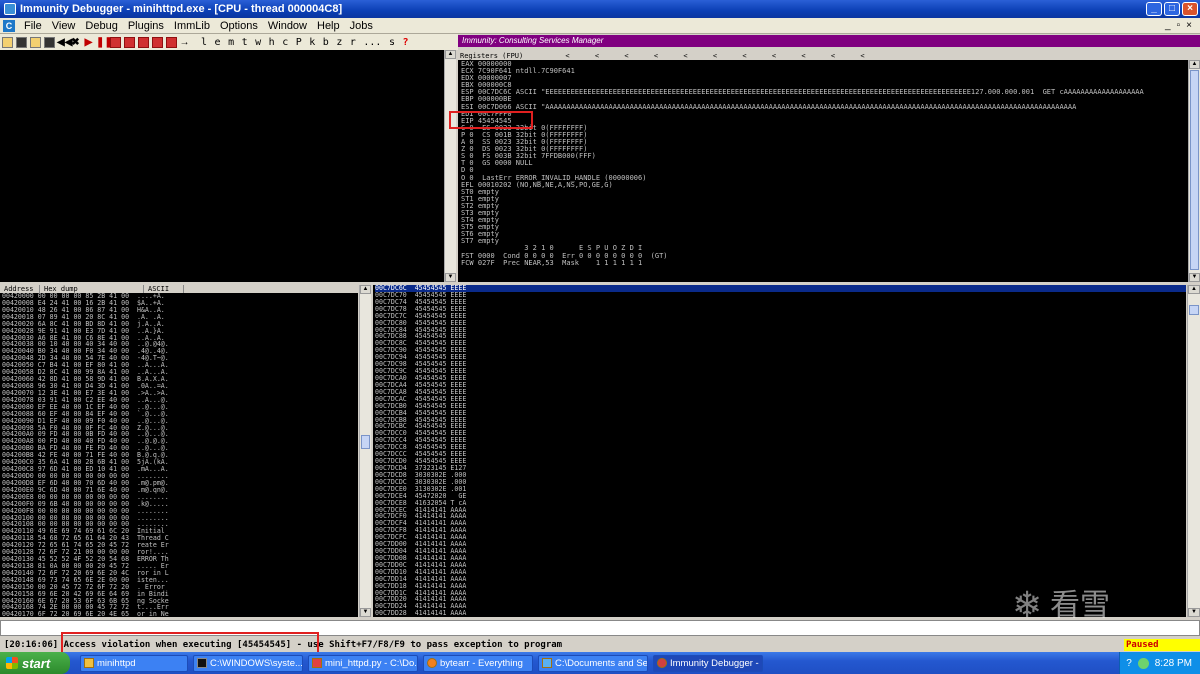  I want to click on tool-hw-breakpoints: z, so click(339, 42).